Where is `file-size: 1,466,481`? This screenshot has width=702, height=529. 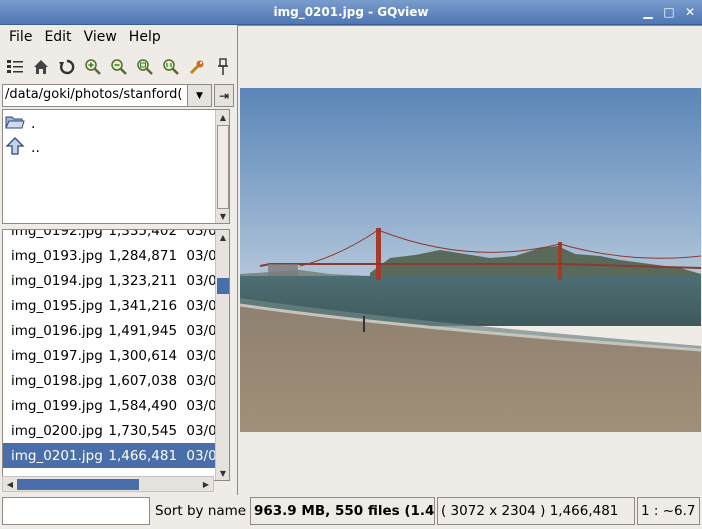
file-size: 1,466,481 is located at coordinates (143, 455).